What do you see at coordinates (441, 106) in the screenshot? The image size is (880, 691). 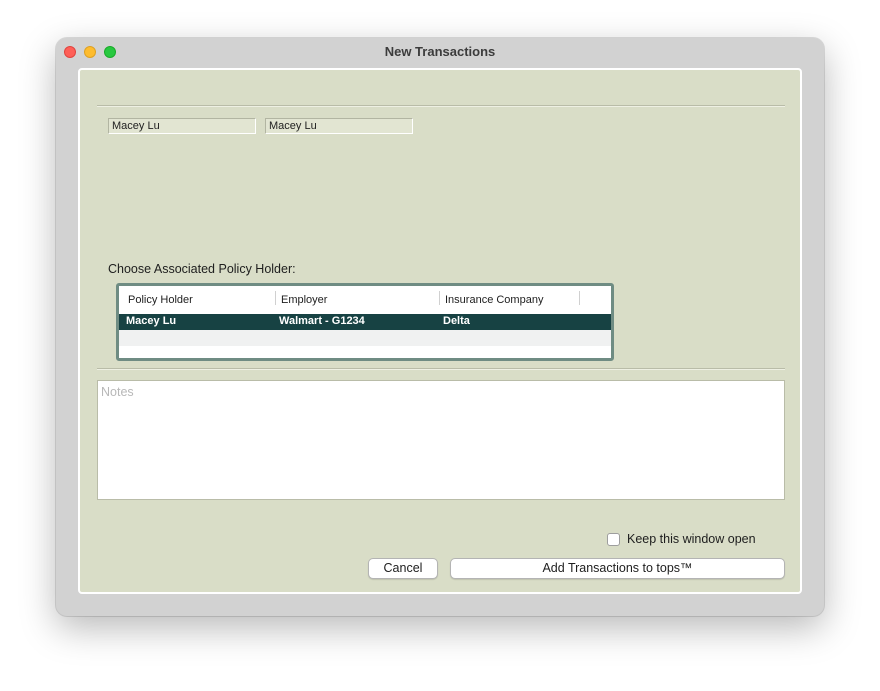 I see `top-divider` at bounding box center [441, 106].